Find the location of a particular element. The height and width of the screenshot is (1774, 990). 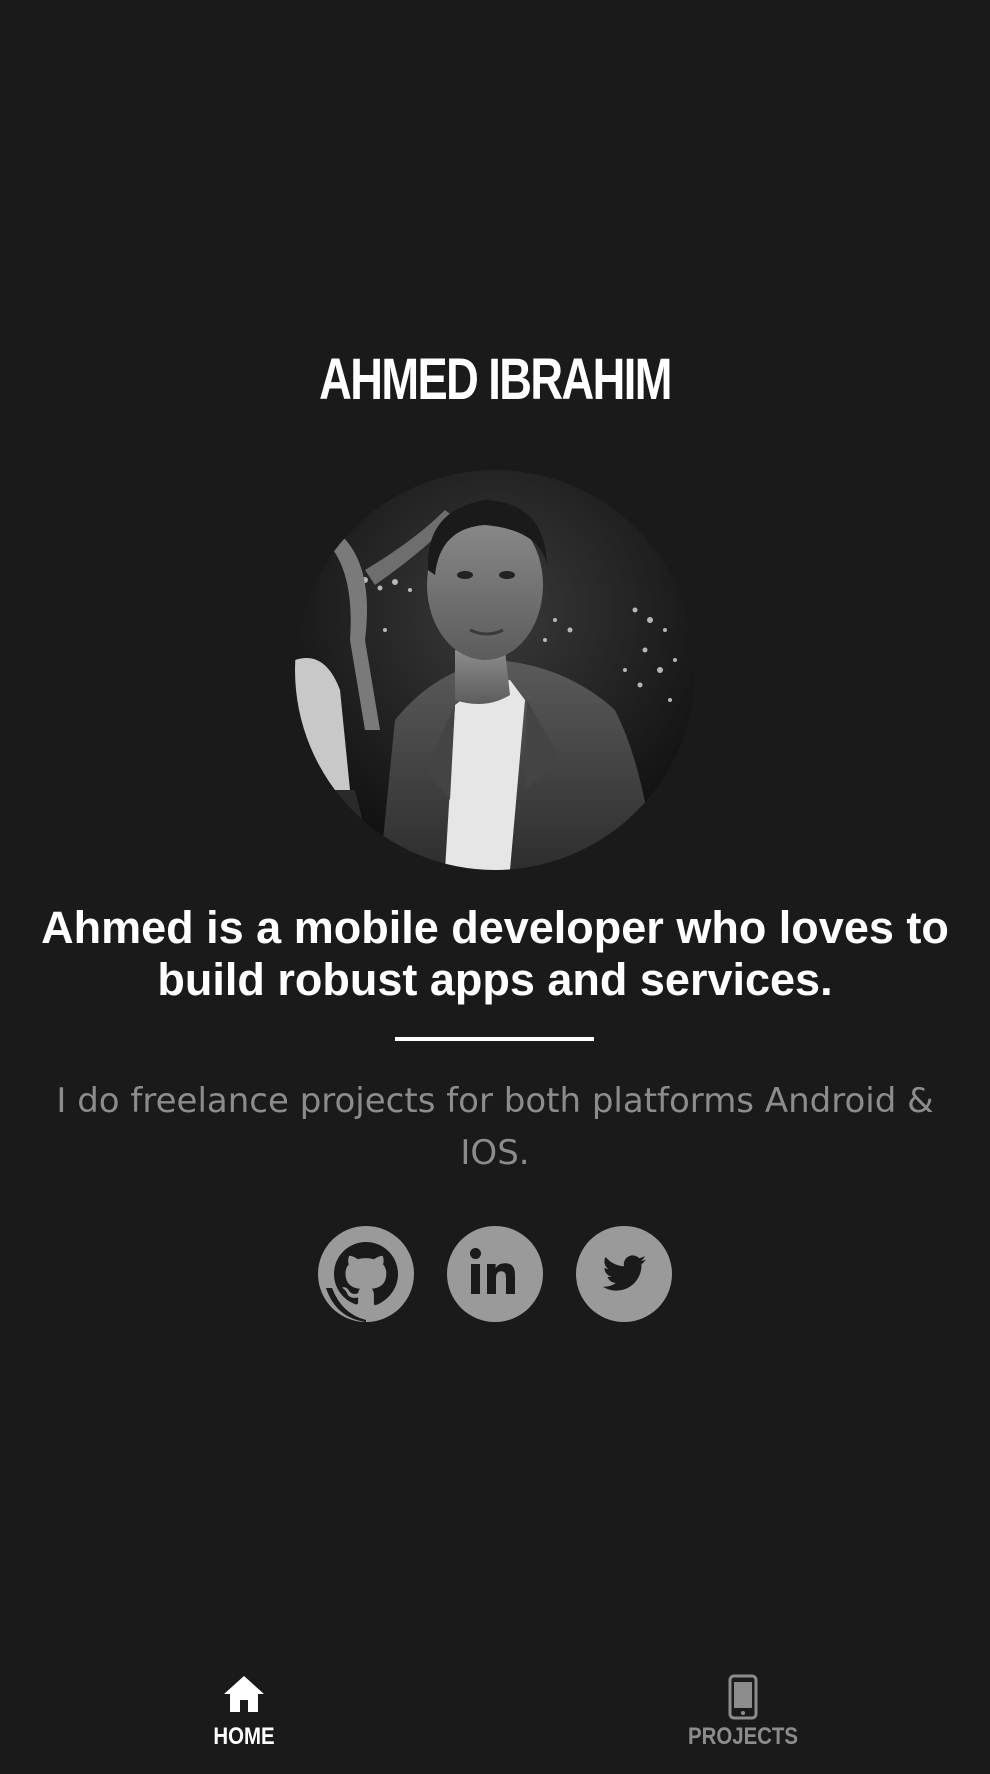

social-links is located at coordinates (495, 1274).